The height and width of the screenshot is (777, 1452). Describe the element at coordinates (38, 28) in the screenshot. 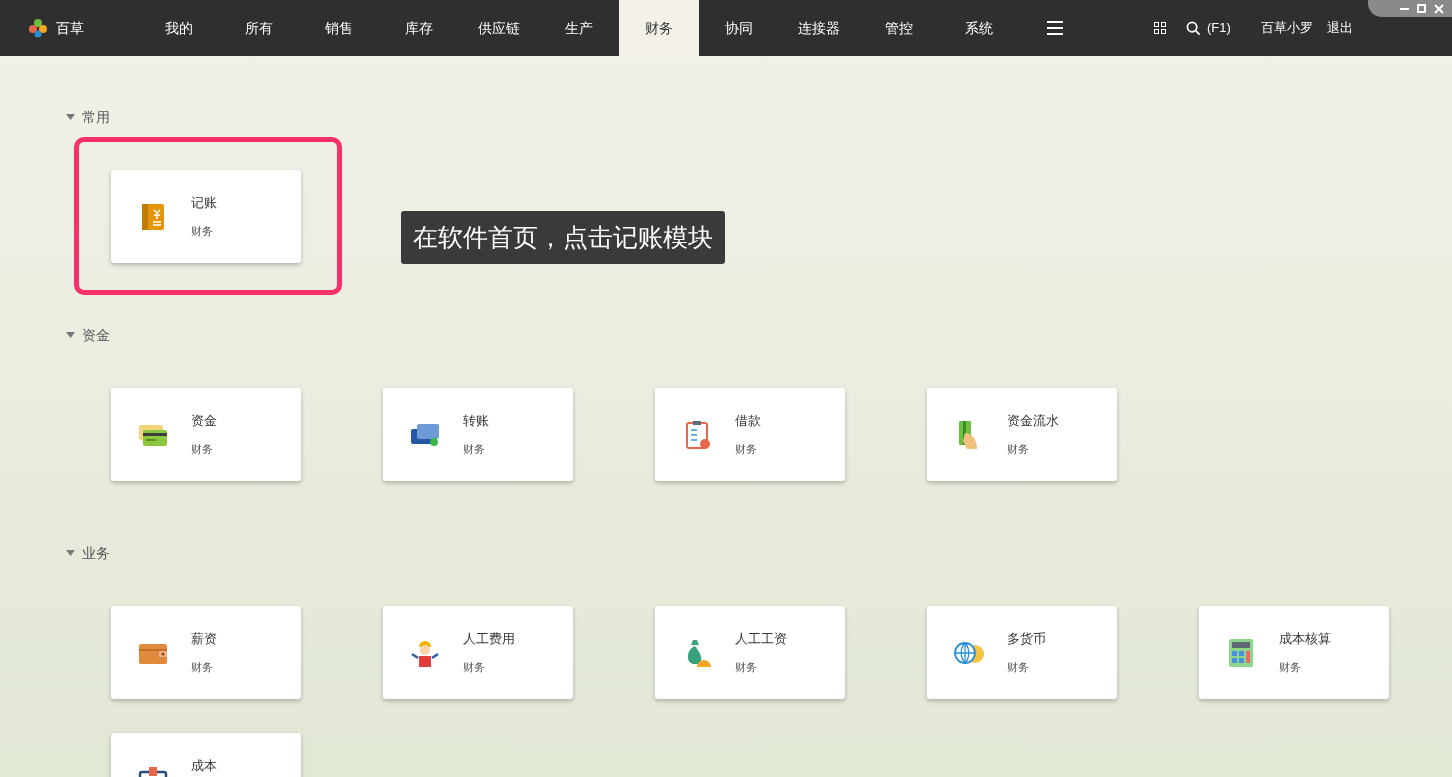

I see `logo-icon` at that location.